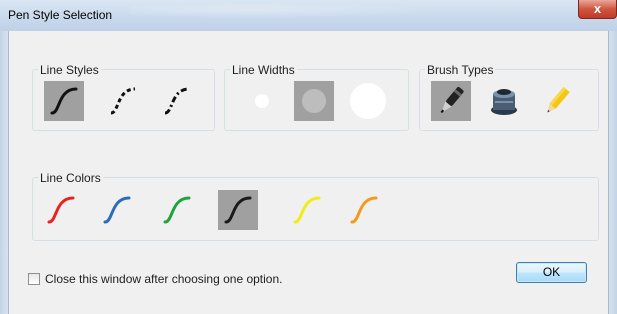 Image resolution: width=617 pixels, height=314 pixels. I want to click on line-color-green-option, so click(177, 210).